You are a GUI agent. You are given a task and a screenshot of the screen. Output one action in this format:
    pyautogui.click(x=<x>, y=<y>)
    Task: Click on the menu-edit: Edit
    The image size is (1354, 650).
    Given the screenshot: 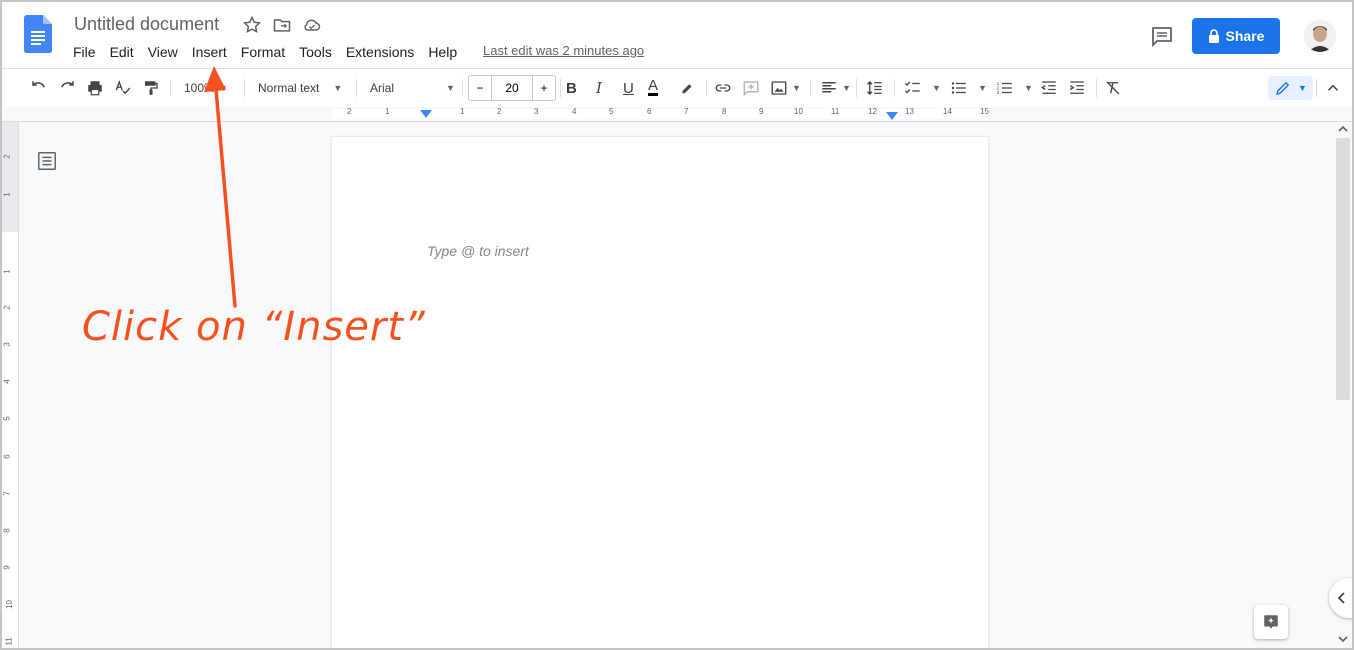 What is the action you would take?
    pyautogui.click(x=122, y=52)
    